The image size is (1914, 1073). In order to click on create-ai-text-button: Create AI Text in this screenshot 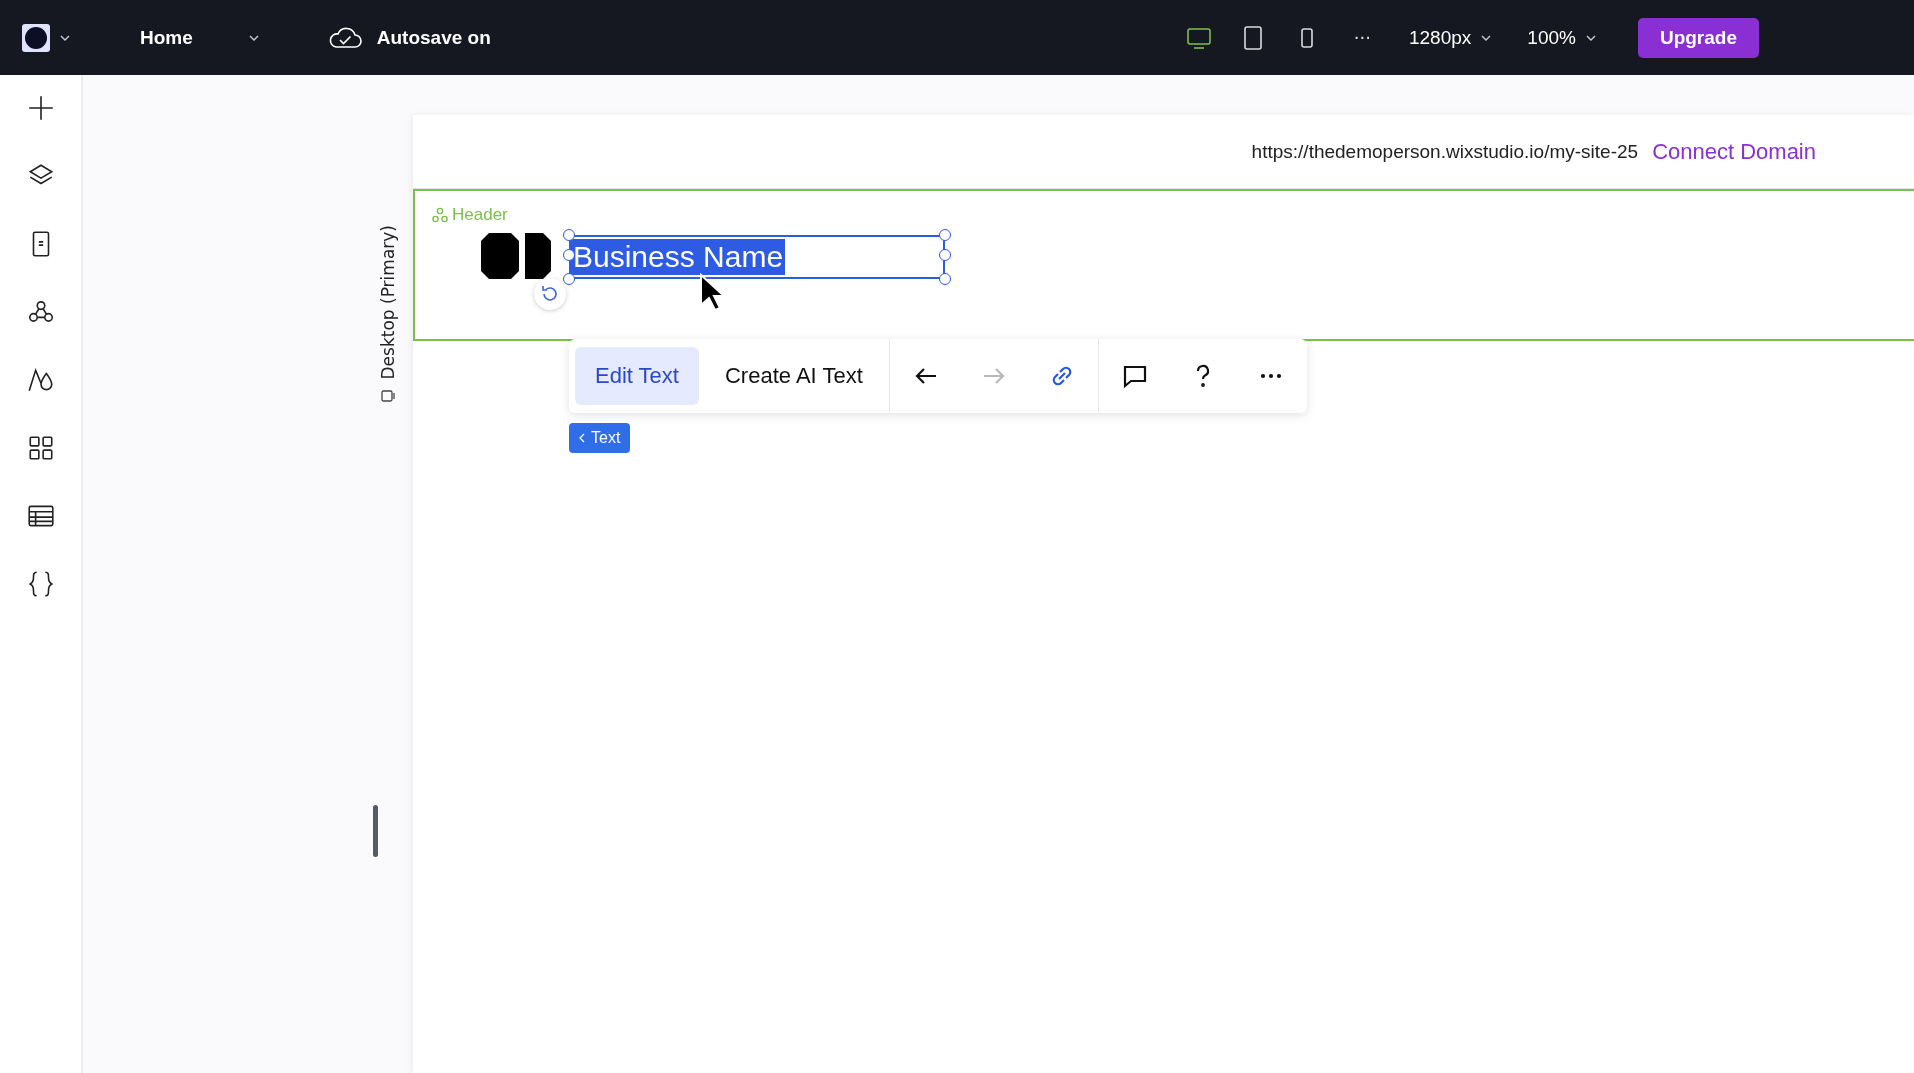, I will do `click(794, 376)`.